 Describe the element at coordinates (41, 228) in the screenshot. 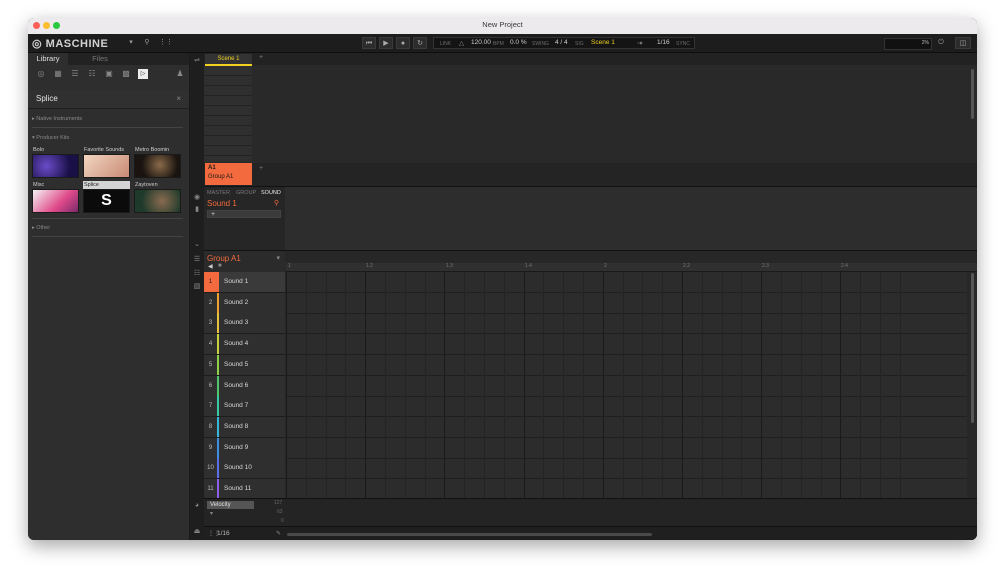

I see `section-other: ▸ Other` at that location.